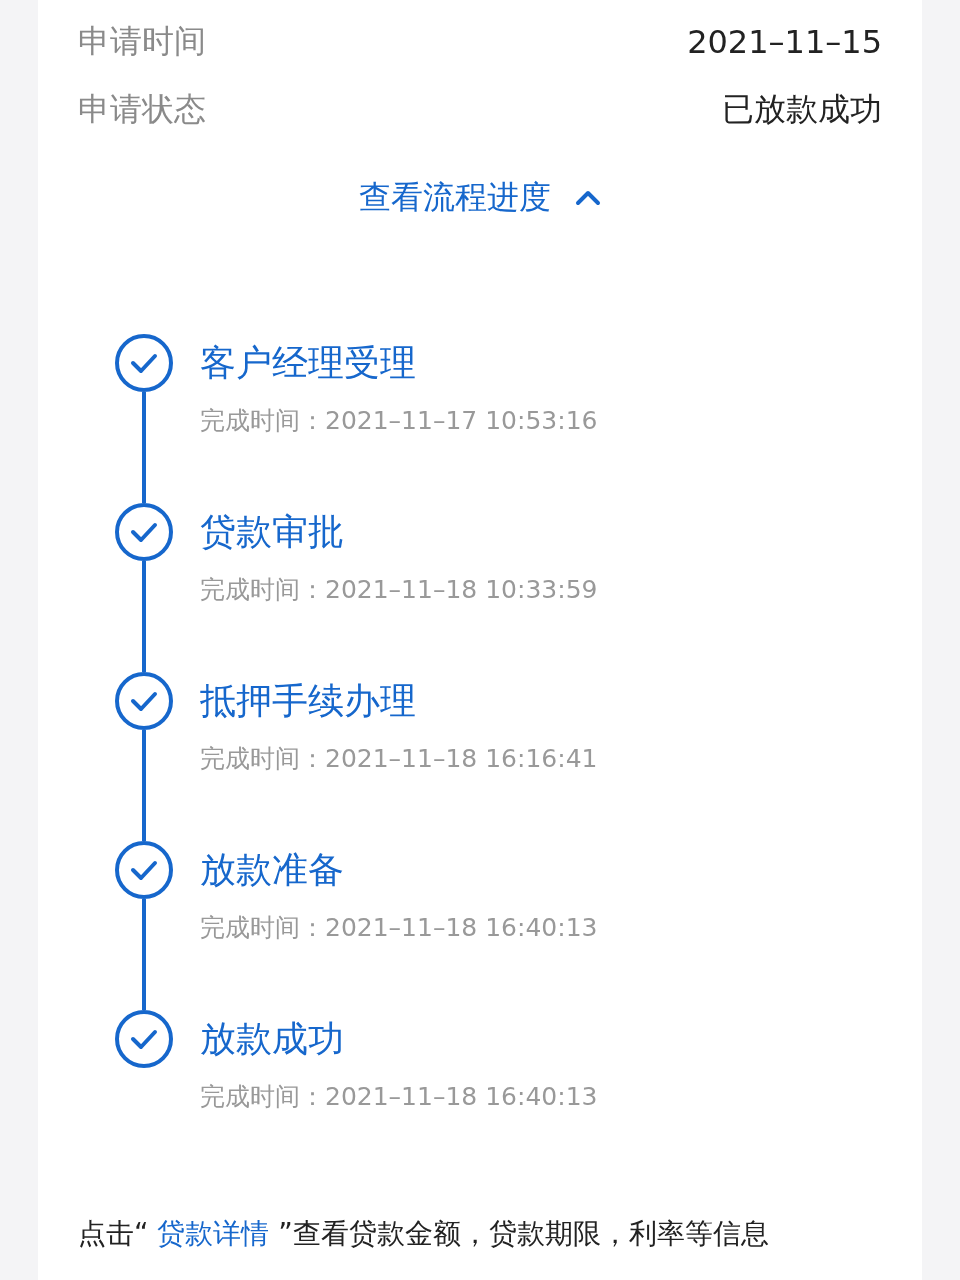 The width and height of the screenshot is (960, 1280). Describe the element at coordinates (272, 1039) in the screenshot. I see `step-title: 放款成功` at that location.